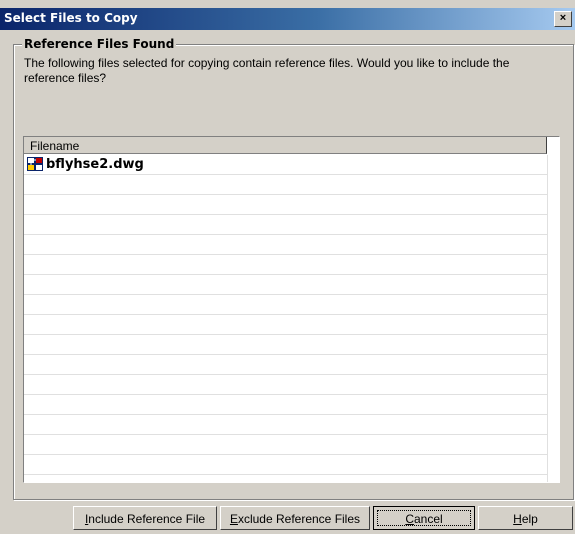 The height and width of the screenshot is (534, 575). Describe the element at coordinates (287, 19) in the screenshot. I see `title-bar: Select Files to Copy ×` at that location.